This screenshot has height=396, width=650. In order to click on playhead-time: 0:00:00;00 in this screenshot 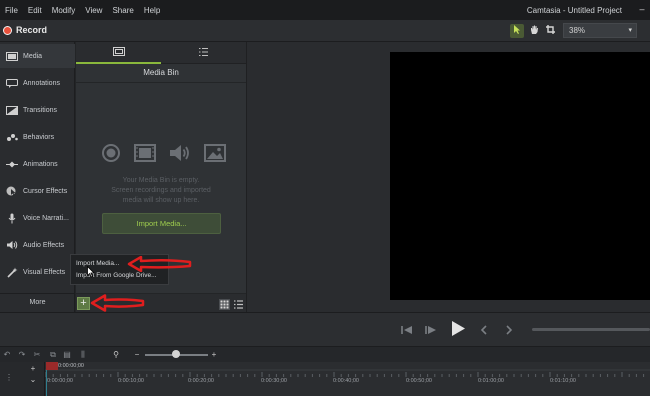, I will do `click(71, 366)`.